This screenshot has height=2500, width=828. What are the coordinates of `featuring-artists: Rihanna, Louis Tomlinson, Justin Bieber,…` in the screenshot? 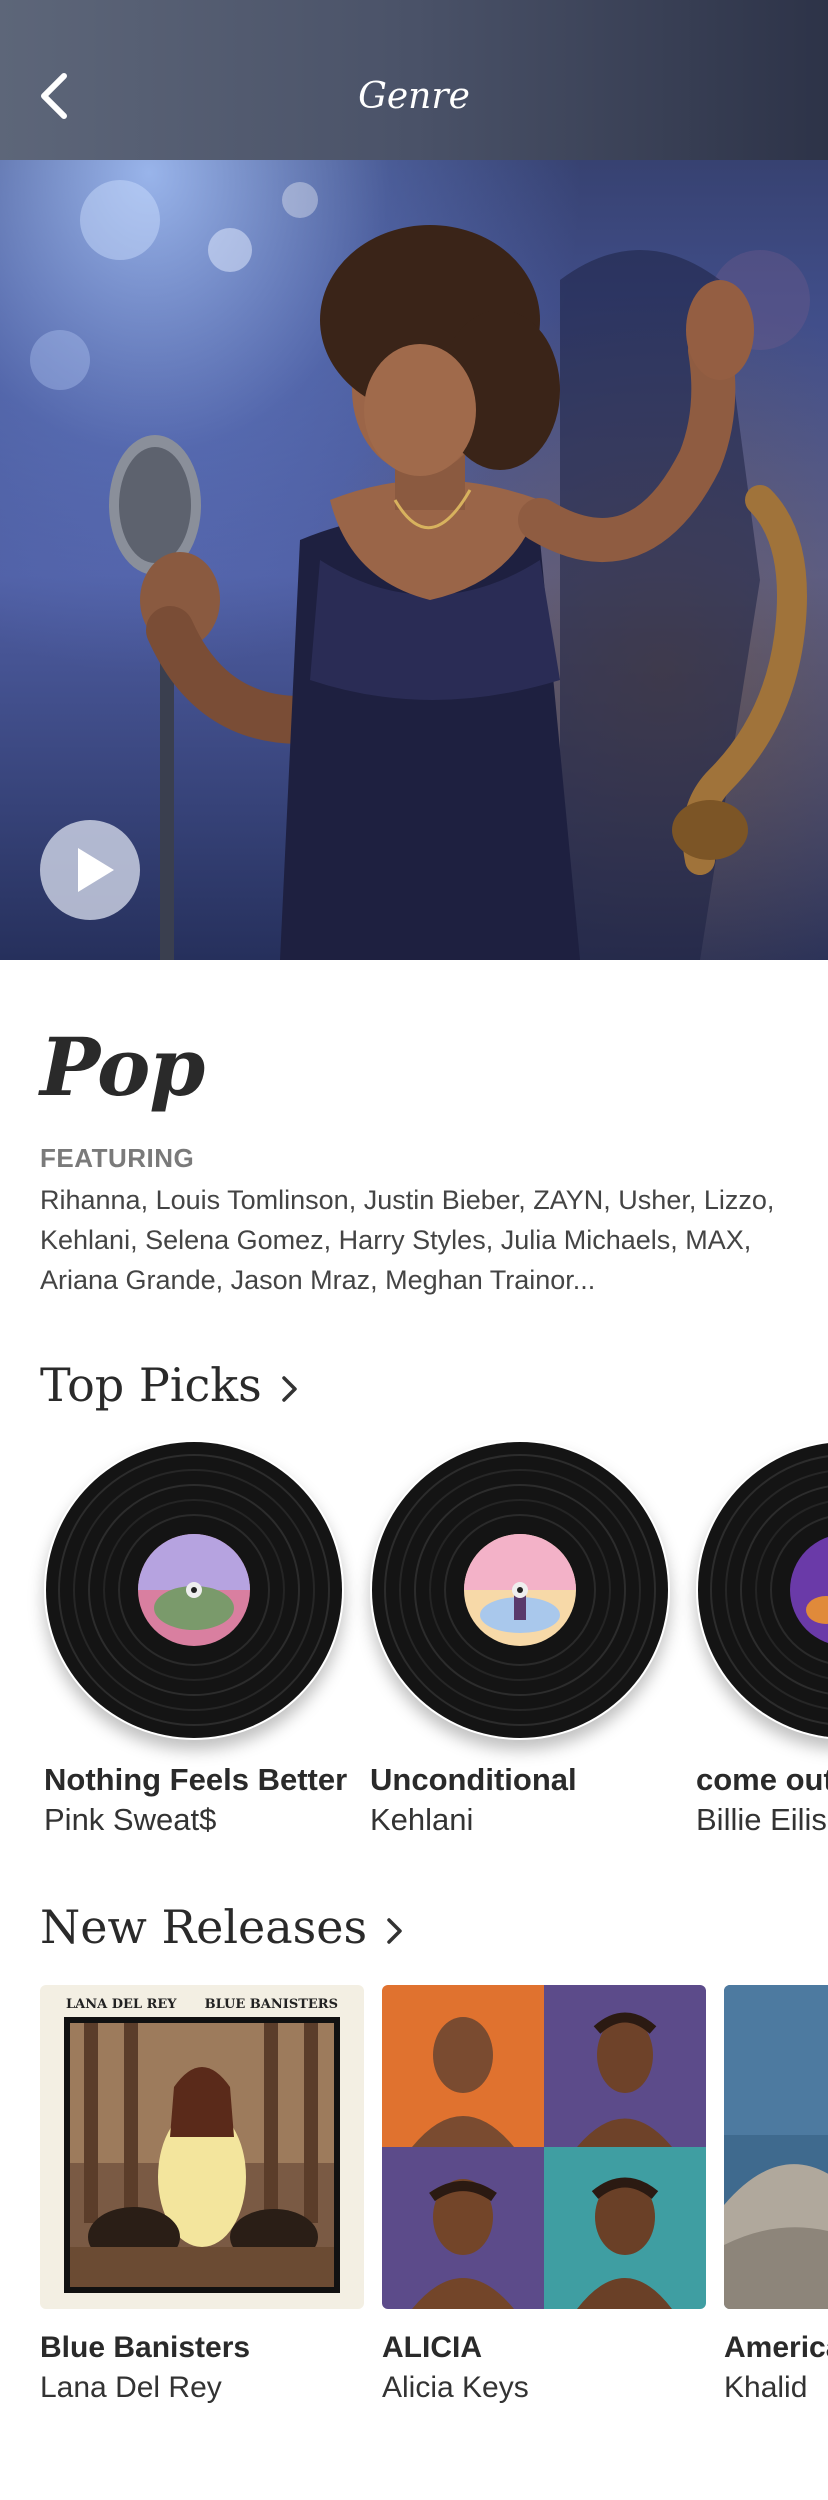 It's located at (407, 1240).